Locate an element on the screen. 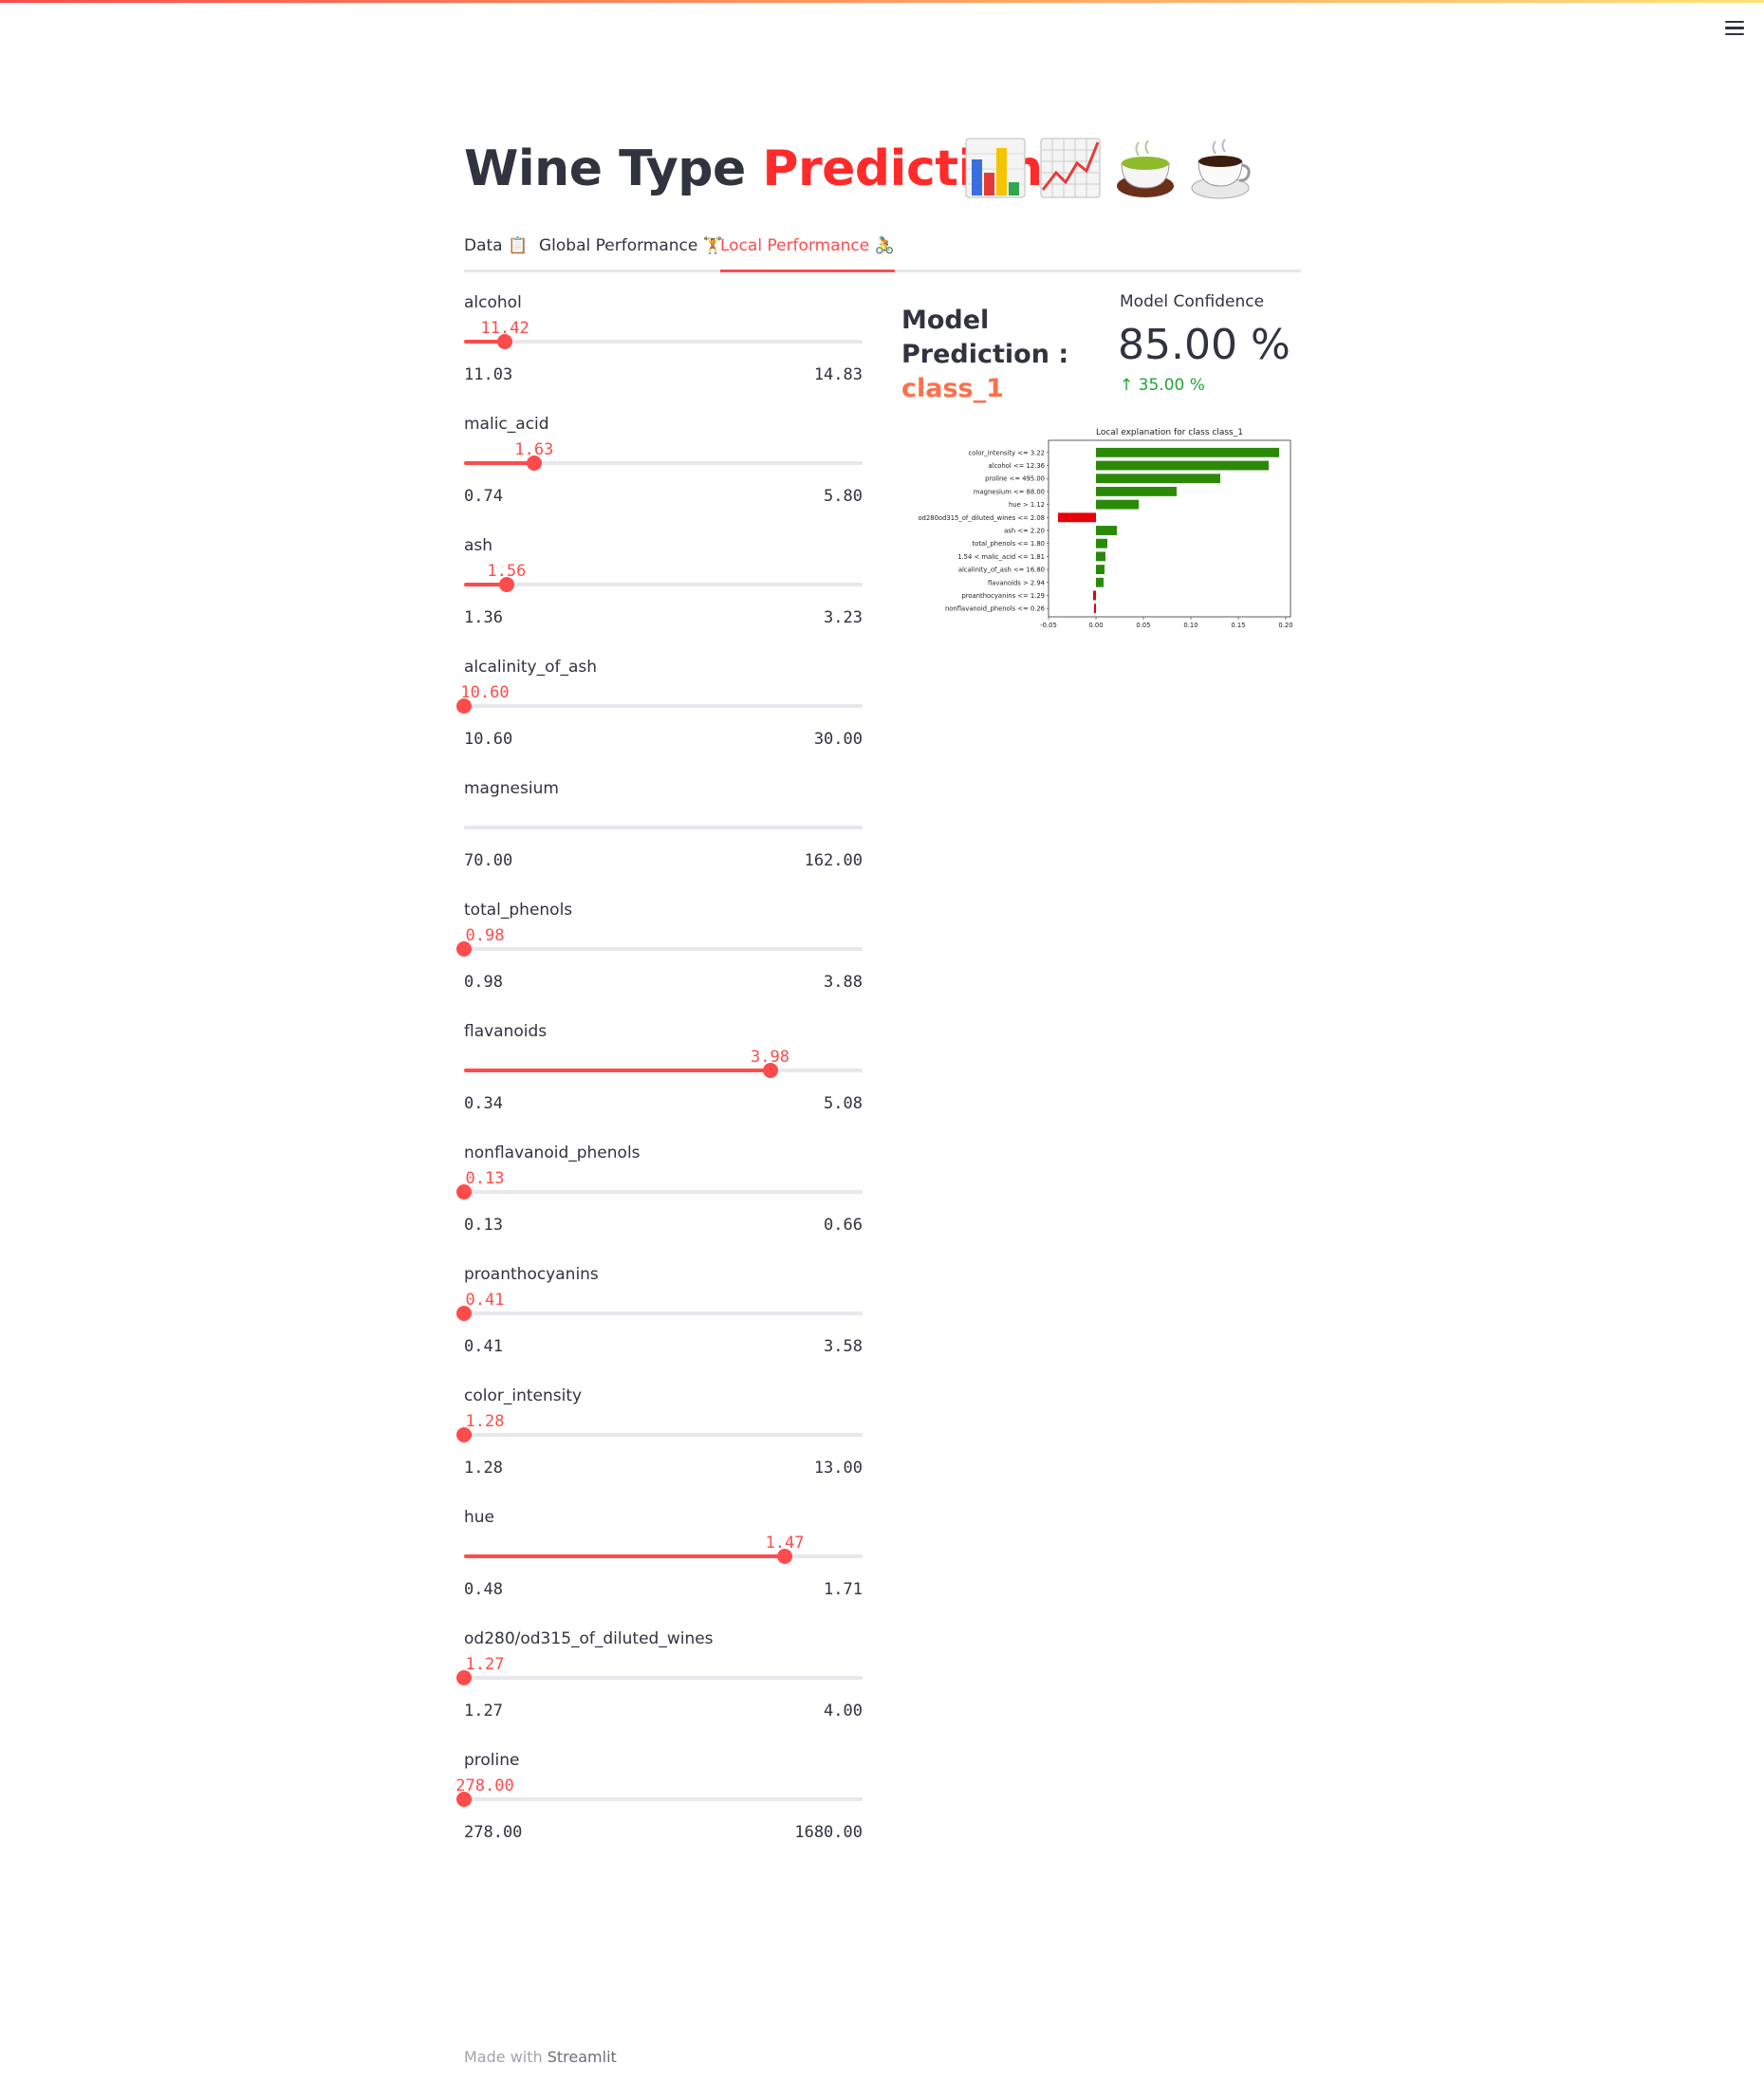  chart-xtick-label: 0.05 is located at coordinates (1143, 626).